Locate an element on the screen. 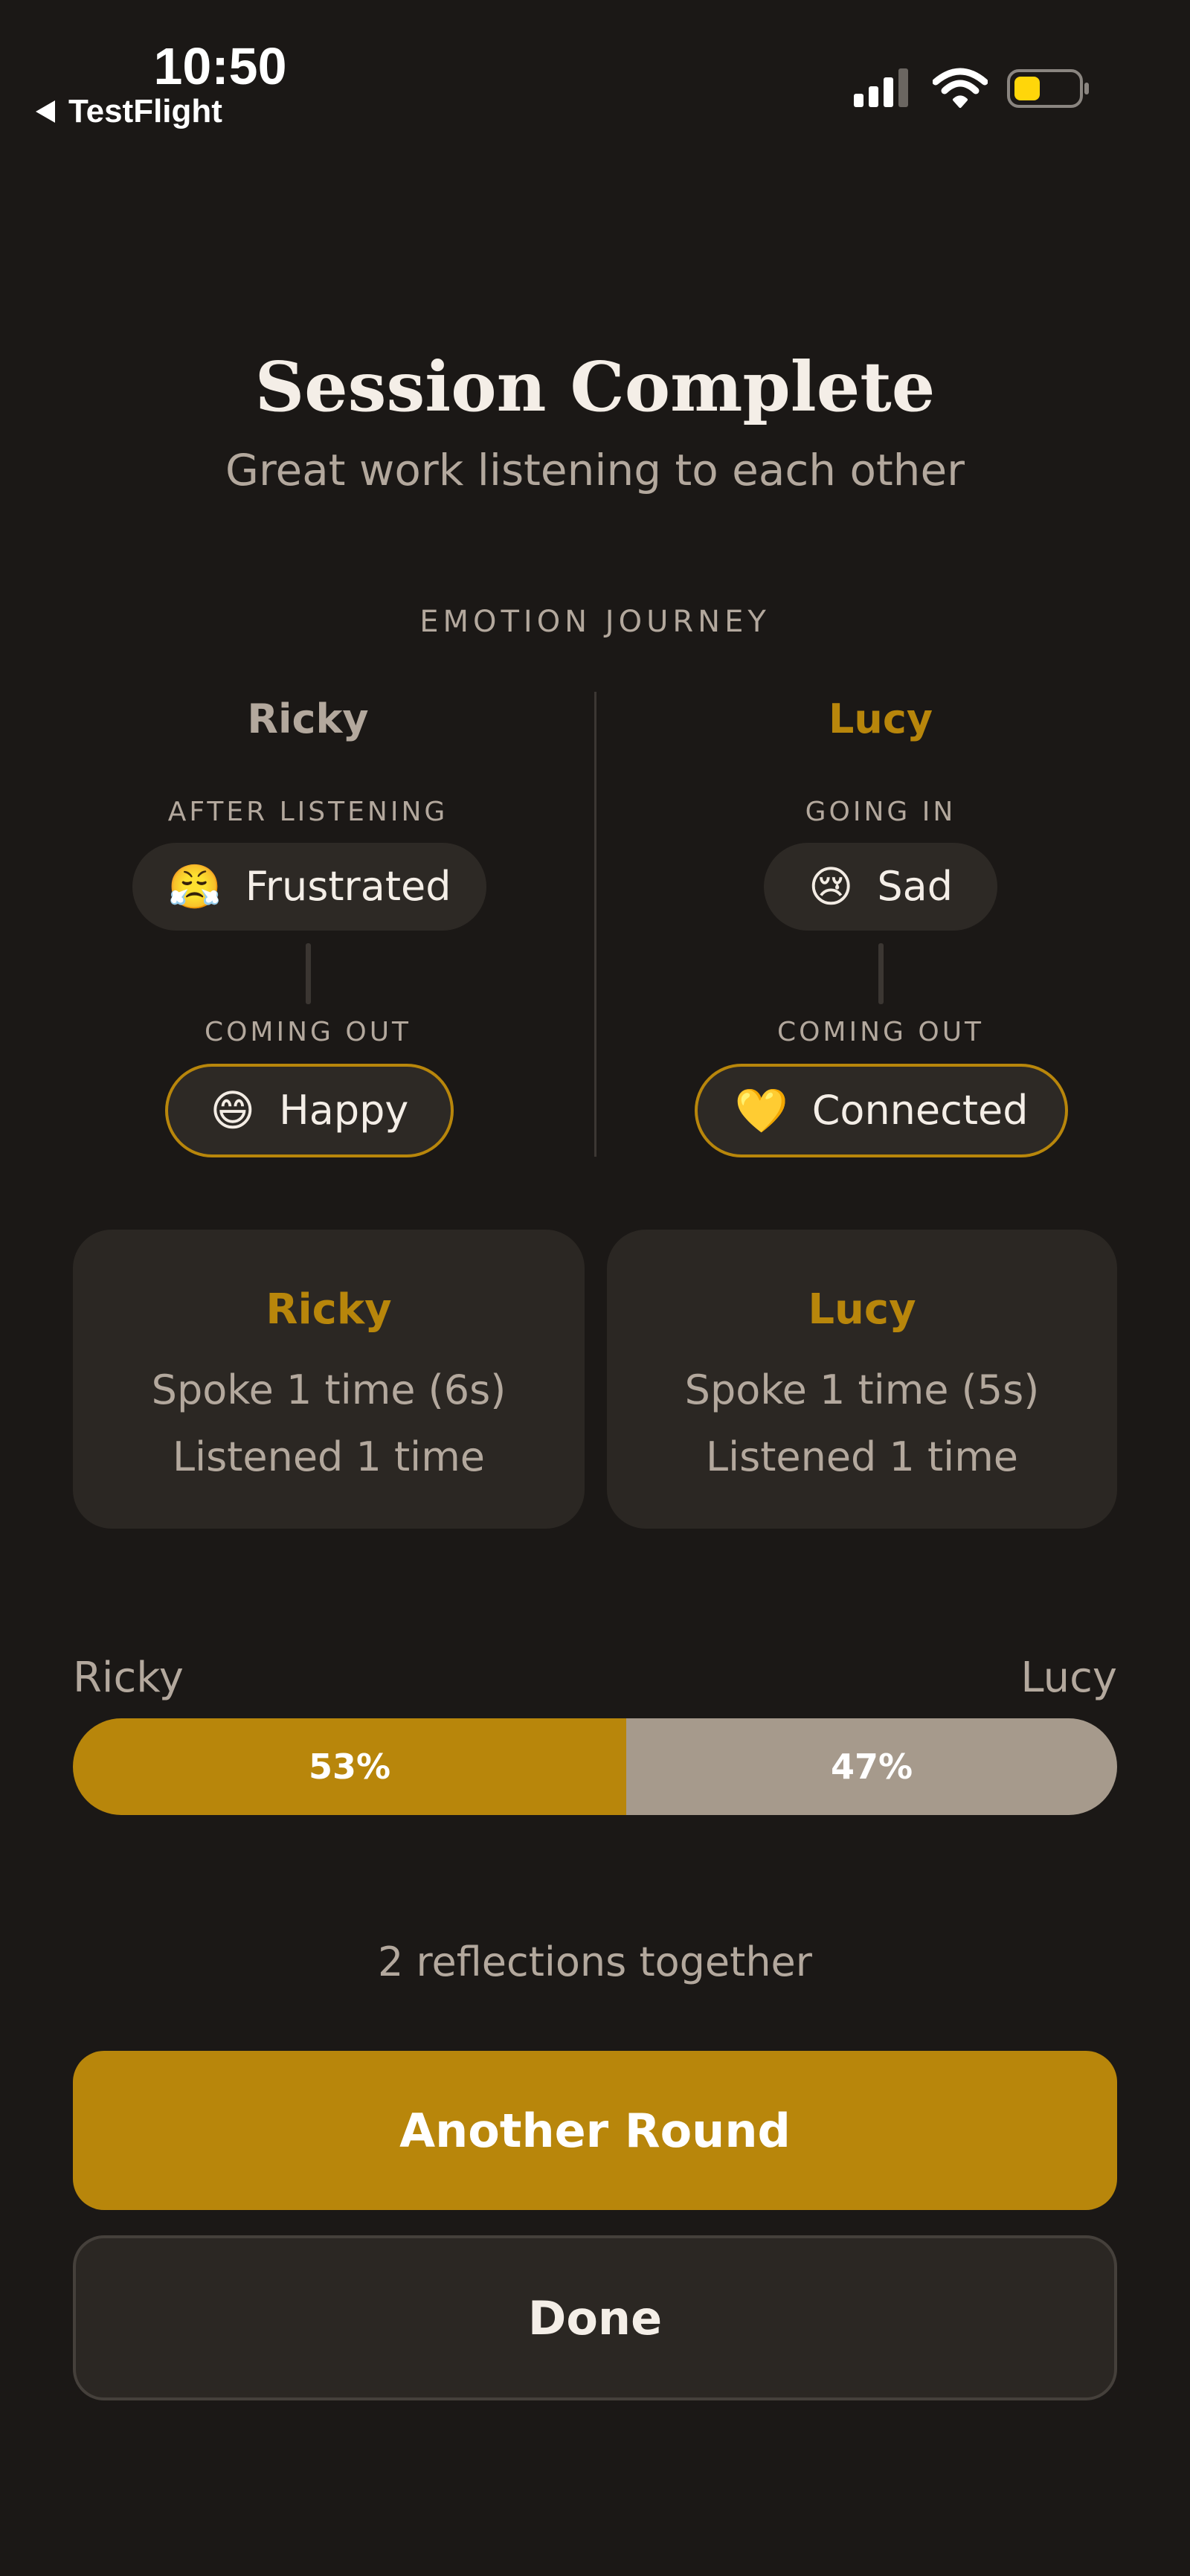 This screenshot has width=1190, height=2576. another-round-button: Another Round is located at coordinates (595, 2130).